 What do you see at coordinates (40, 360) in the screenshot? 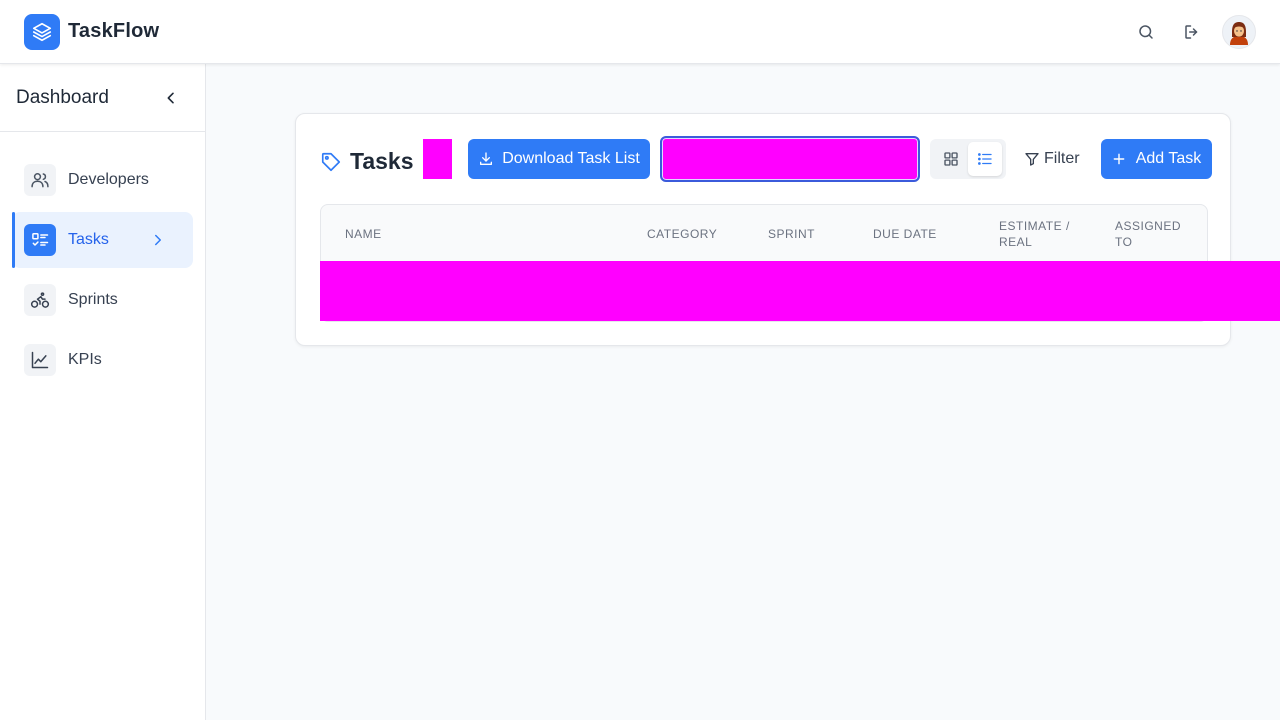
I see `chart-line-icon` at bounding box center [40, 360].